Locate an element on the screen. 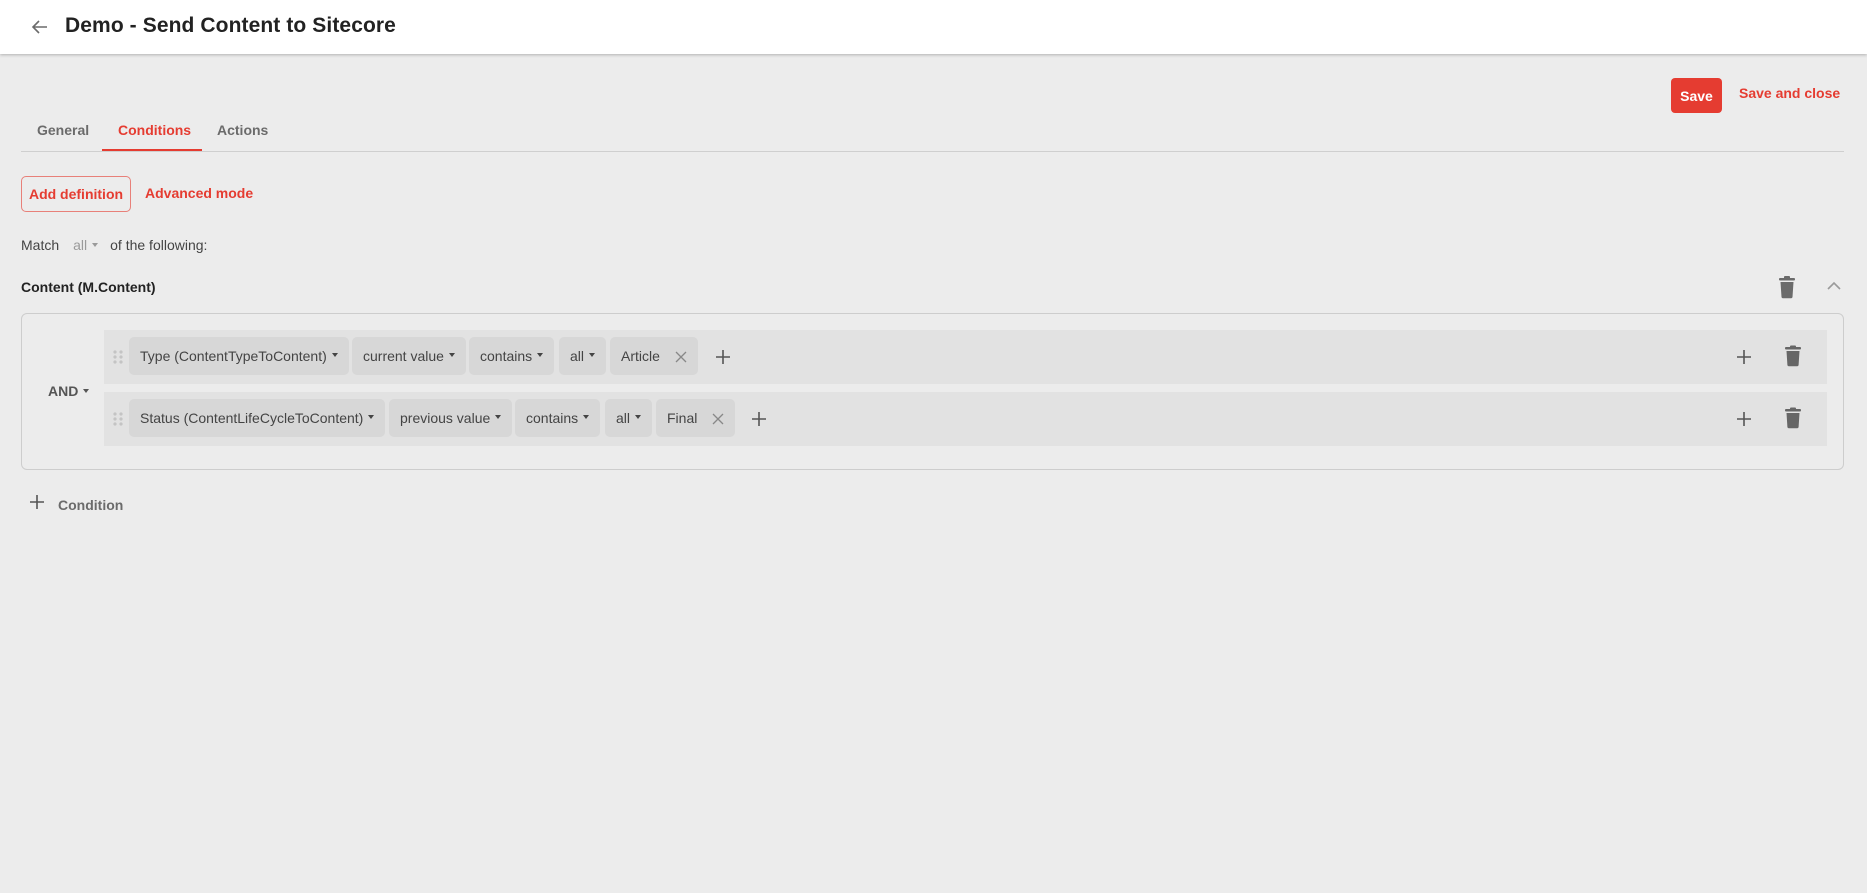 Image resolution: width=1867 pixels, height=893 pixels. add-definition-button: Add definition is located at coordinates (76, 194).